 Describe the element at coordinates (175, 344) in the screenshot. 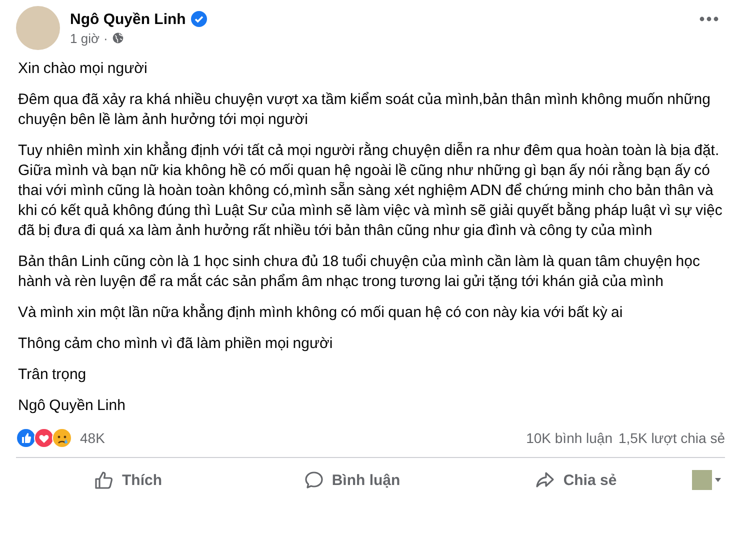

I see `post-paragraph: Thông cảm cho mình vì đã làm phiền mọi người` at that location.